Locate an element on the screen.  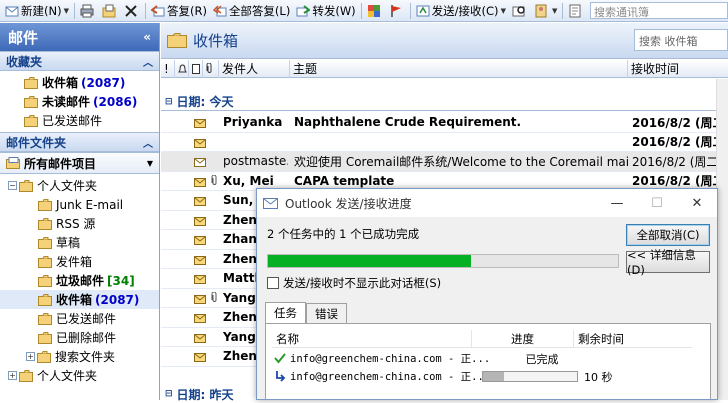
folder-tree-item: 收件箱 (2087) is located at coordinates (79, 299).